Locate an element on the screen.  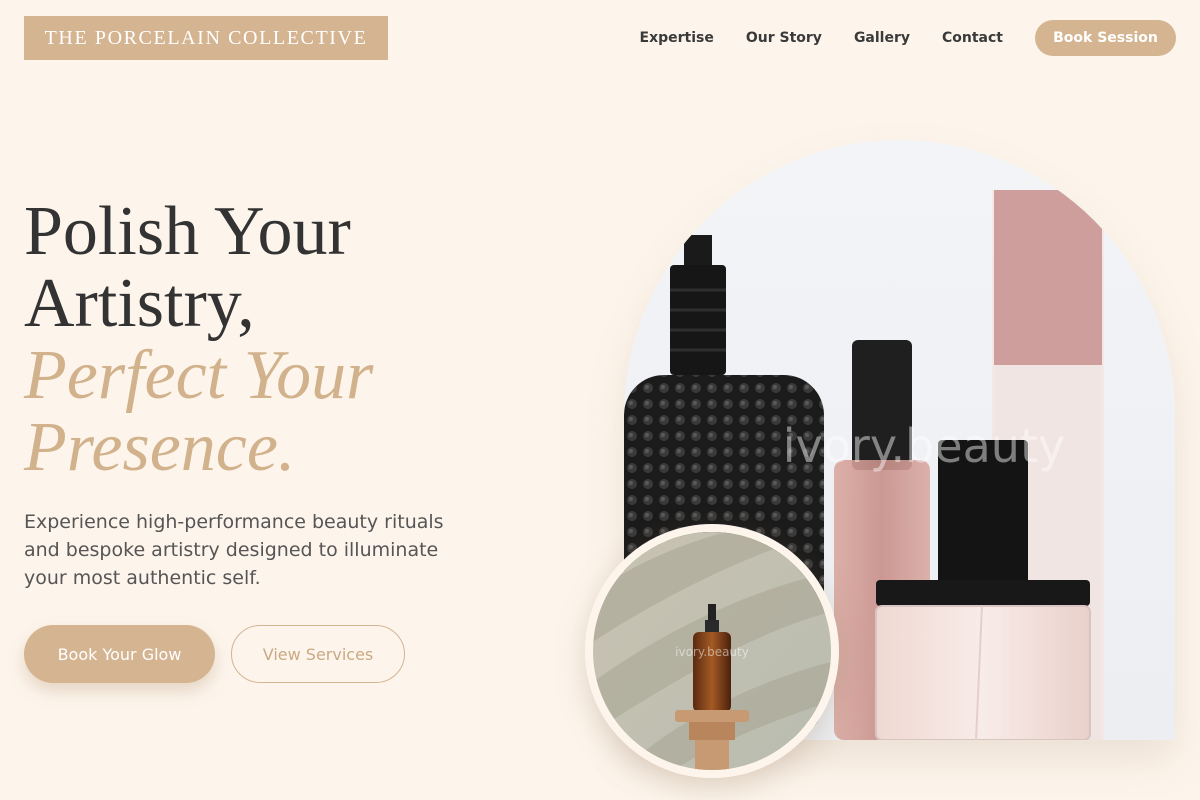
serum-bottle-image: ivory.beauty is located at coordinates (712, 651).